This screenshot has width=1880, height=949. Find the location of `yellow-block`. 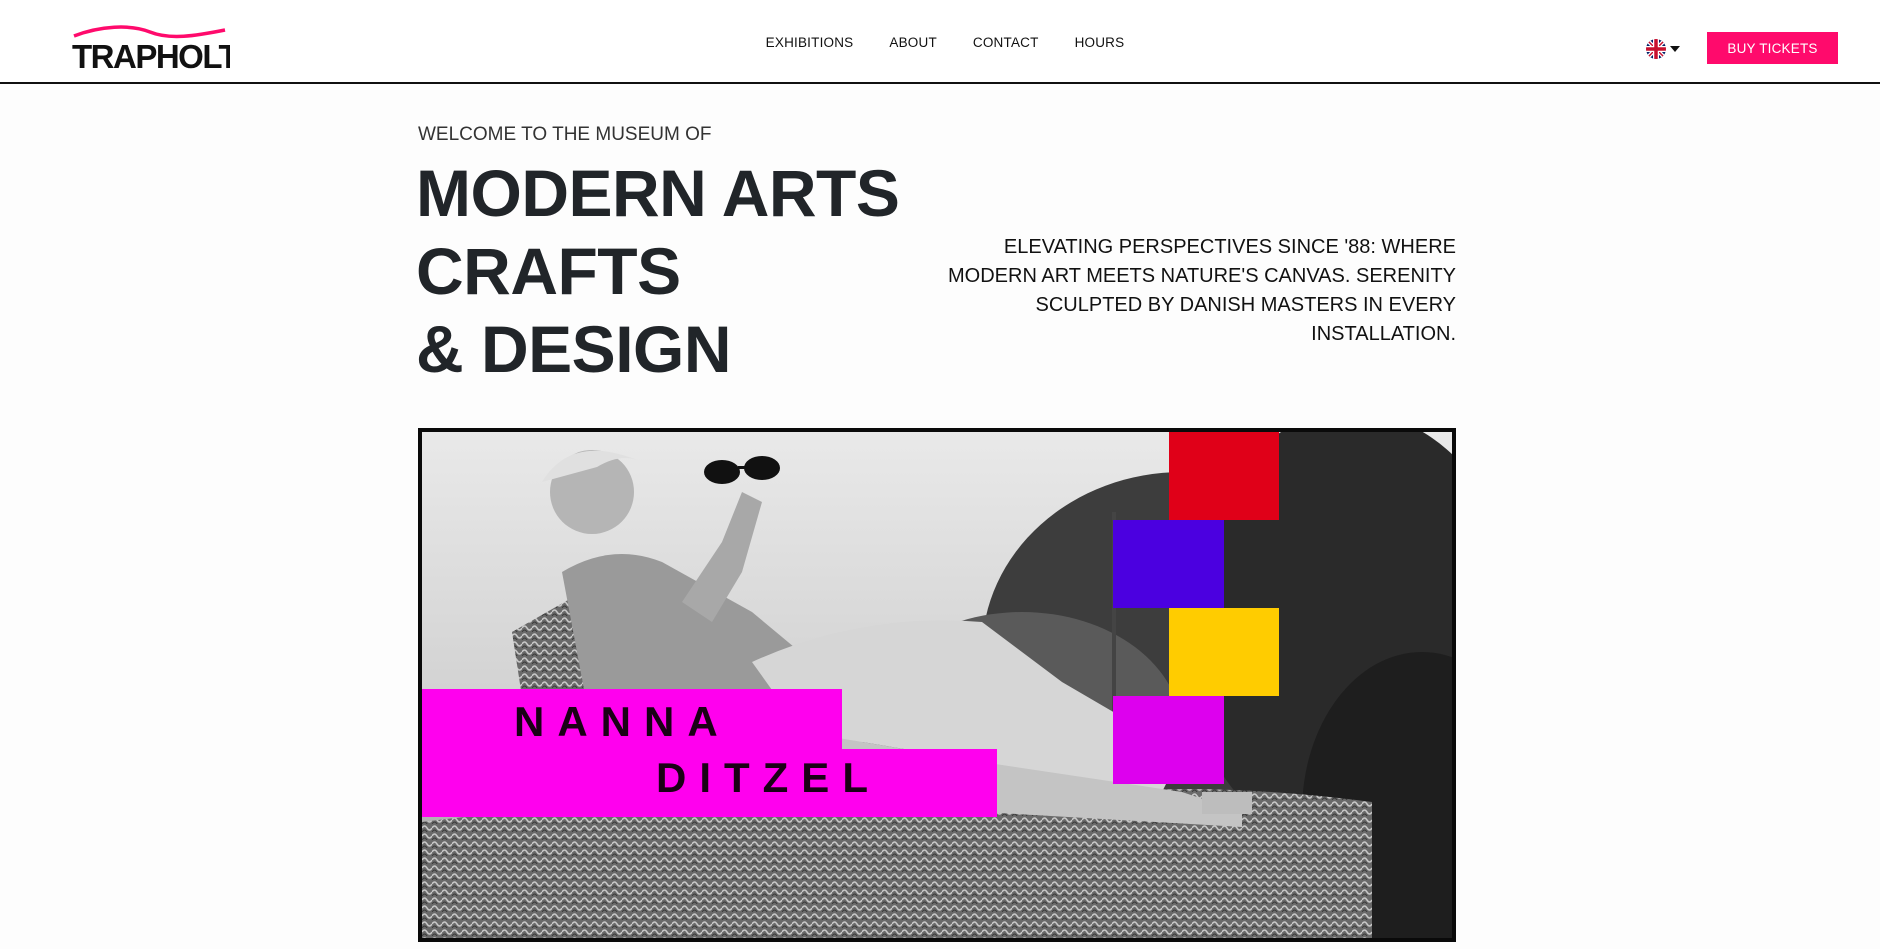

yellow-block is located at coordinates (1224, 652).